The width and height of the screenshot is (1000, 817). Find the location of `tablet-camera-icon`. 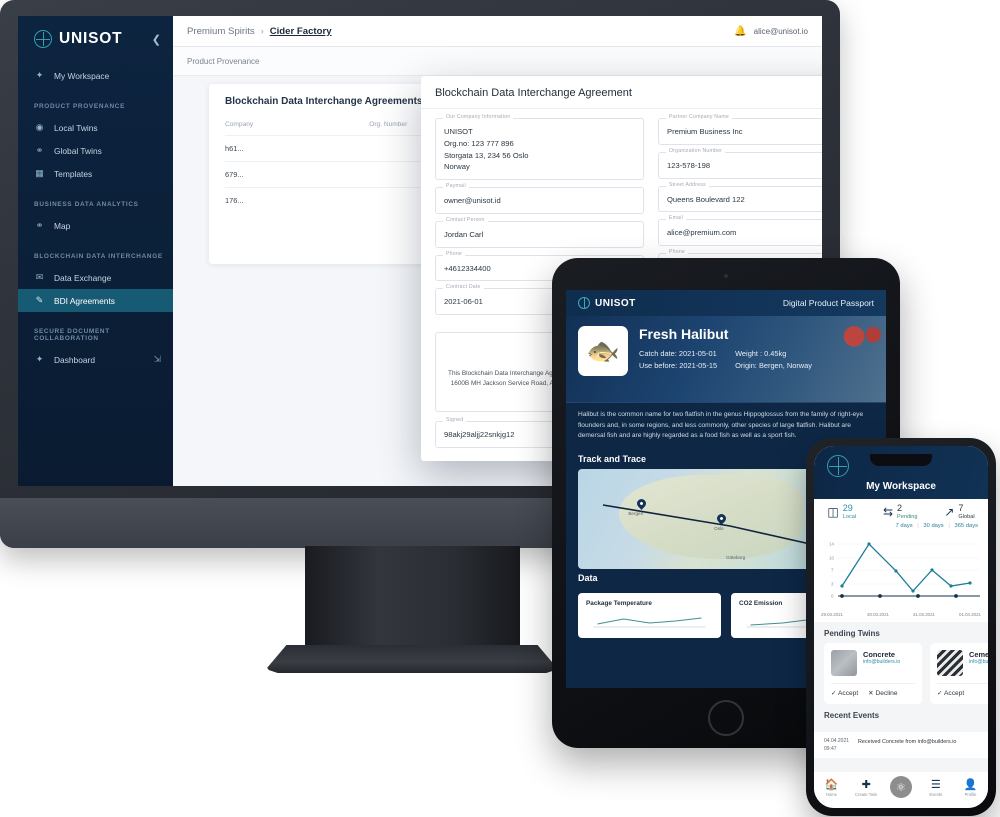

tablet-camera-icon is located at coordinates (726, 276).